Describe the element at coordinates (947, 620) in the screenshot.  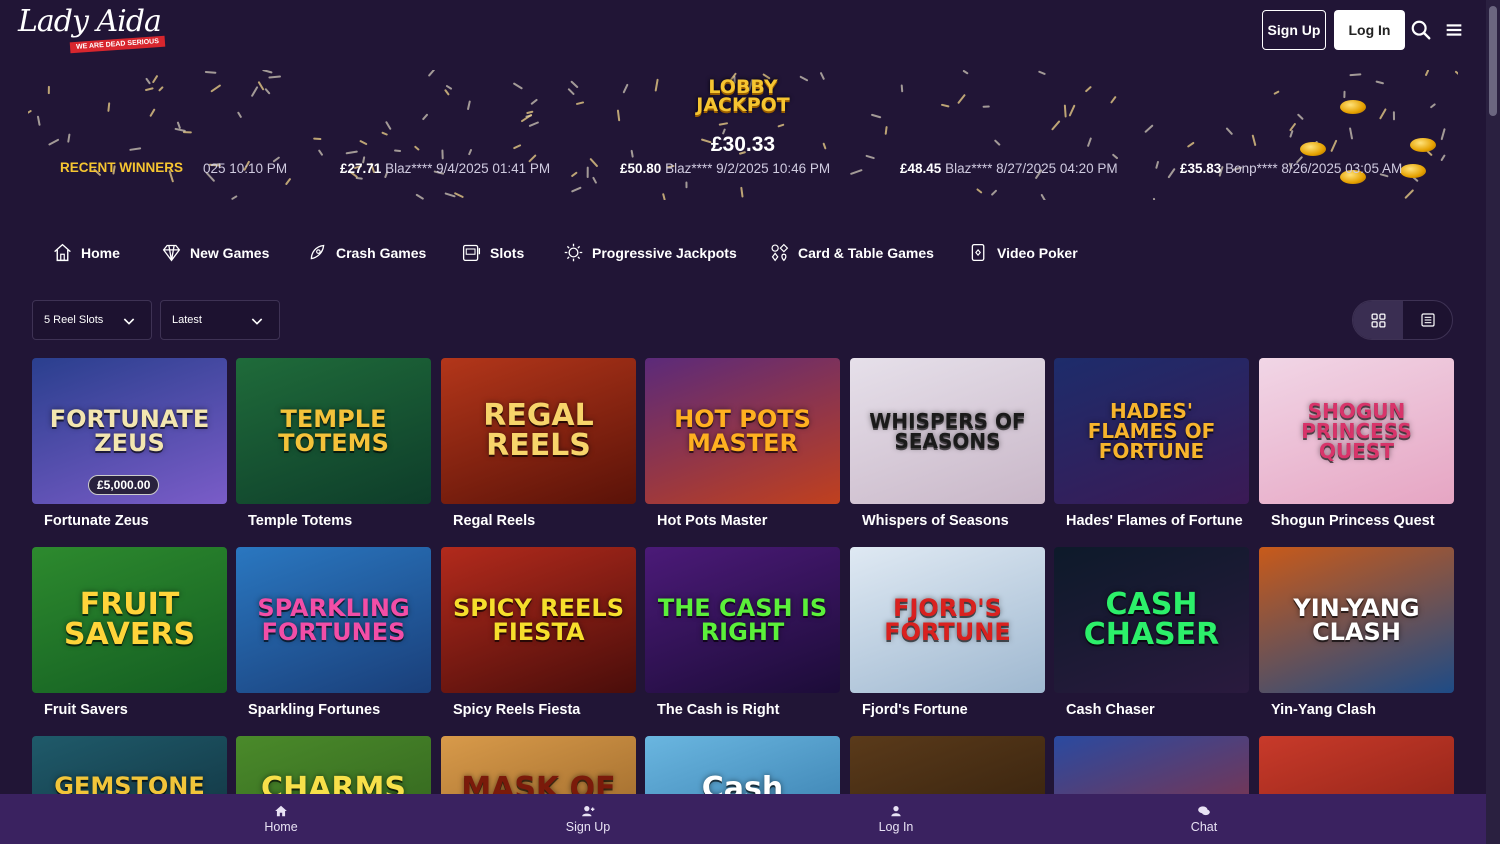
I see `game-thumbnail: FJORD'S FORTUNE` at that location.